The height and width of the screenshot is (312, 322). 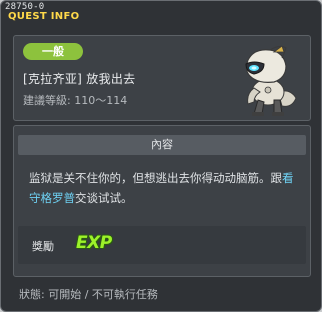 What do you see at coordinates (43, 246) in the screenshot?
I see `reward-label: 獎勵` at bounding box center [43, 246].